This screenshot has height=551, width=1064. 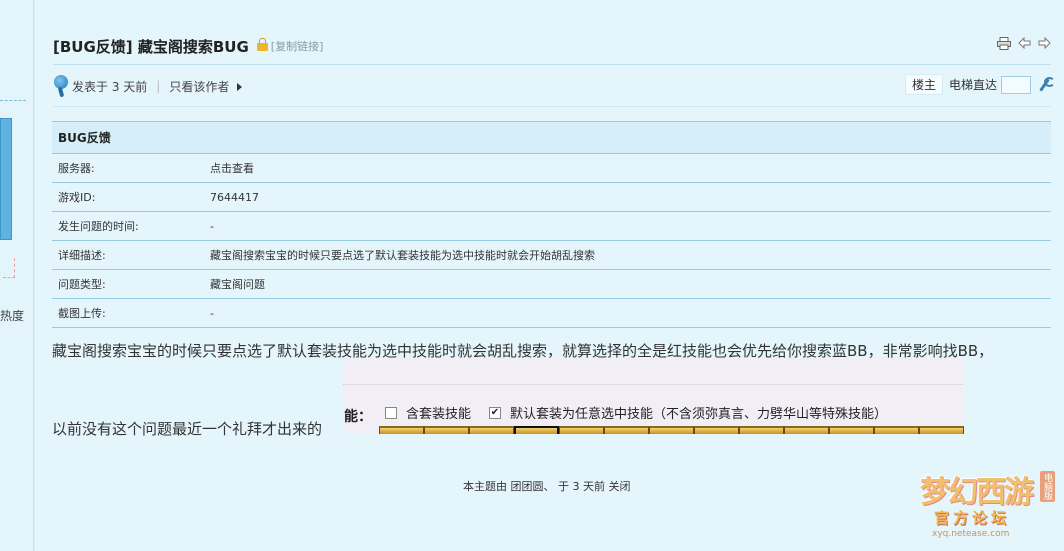 I want to click on row-key: 详细描述:, so click(x=82, y=255).